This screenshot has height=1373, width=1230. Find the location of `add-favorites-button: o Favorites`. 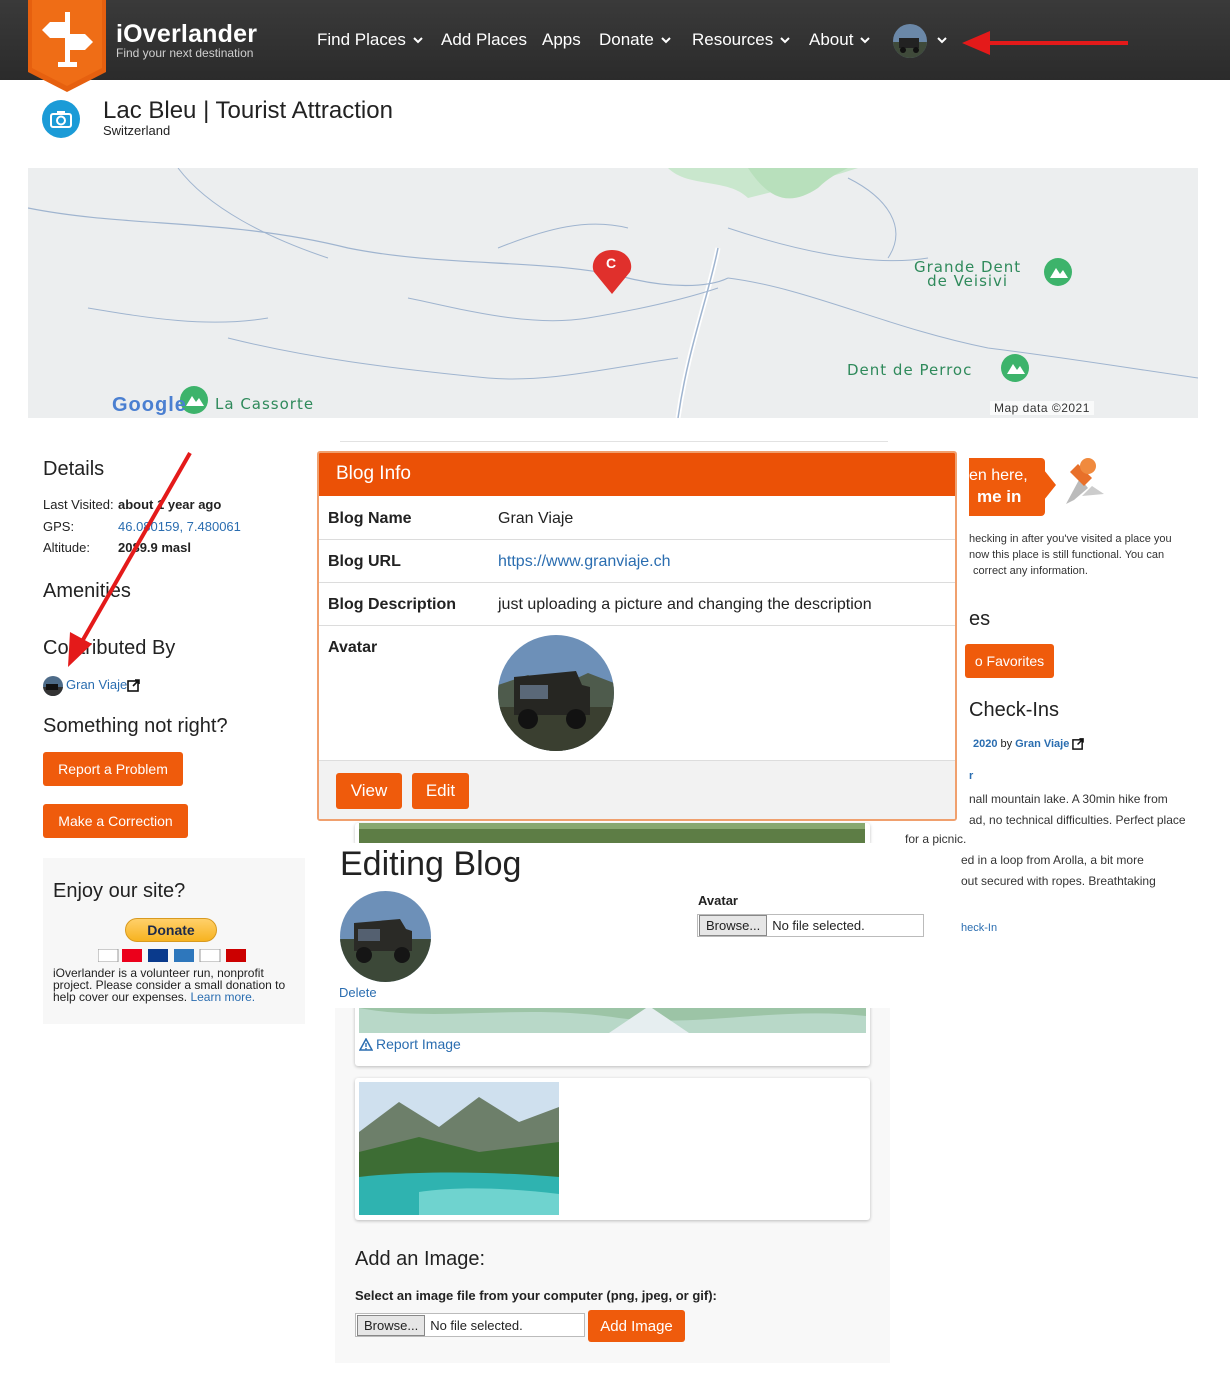

add-favorites-button: o Favorites is located at coordinates (1009, 661).